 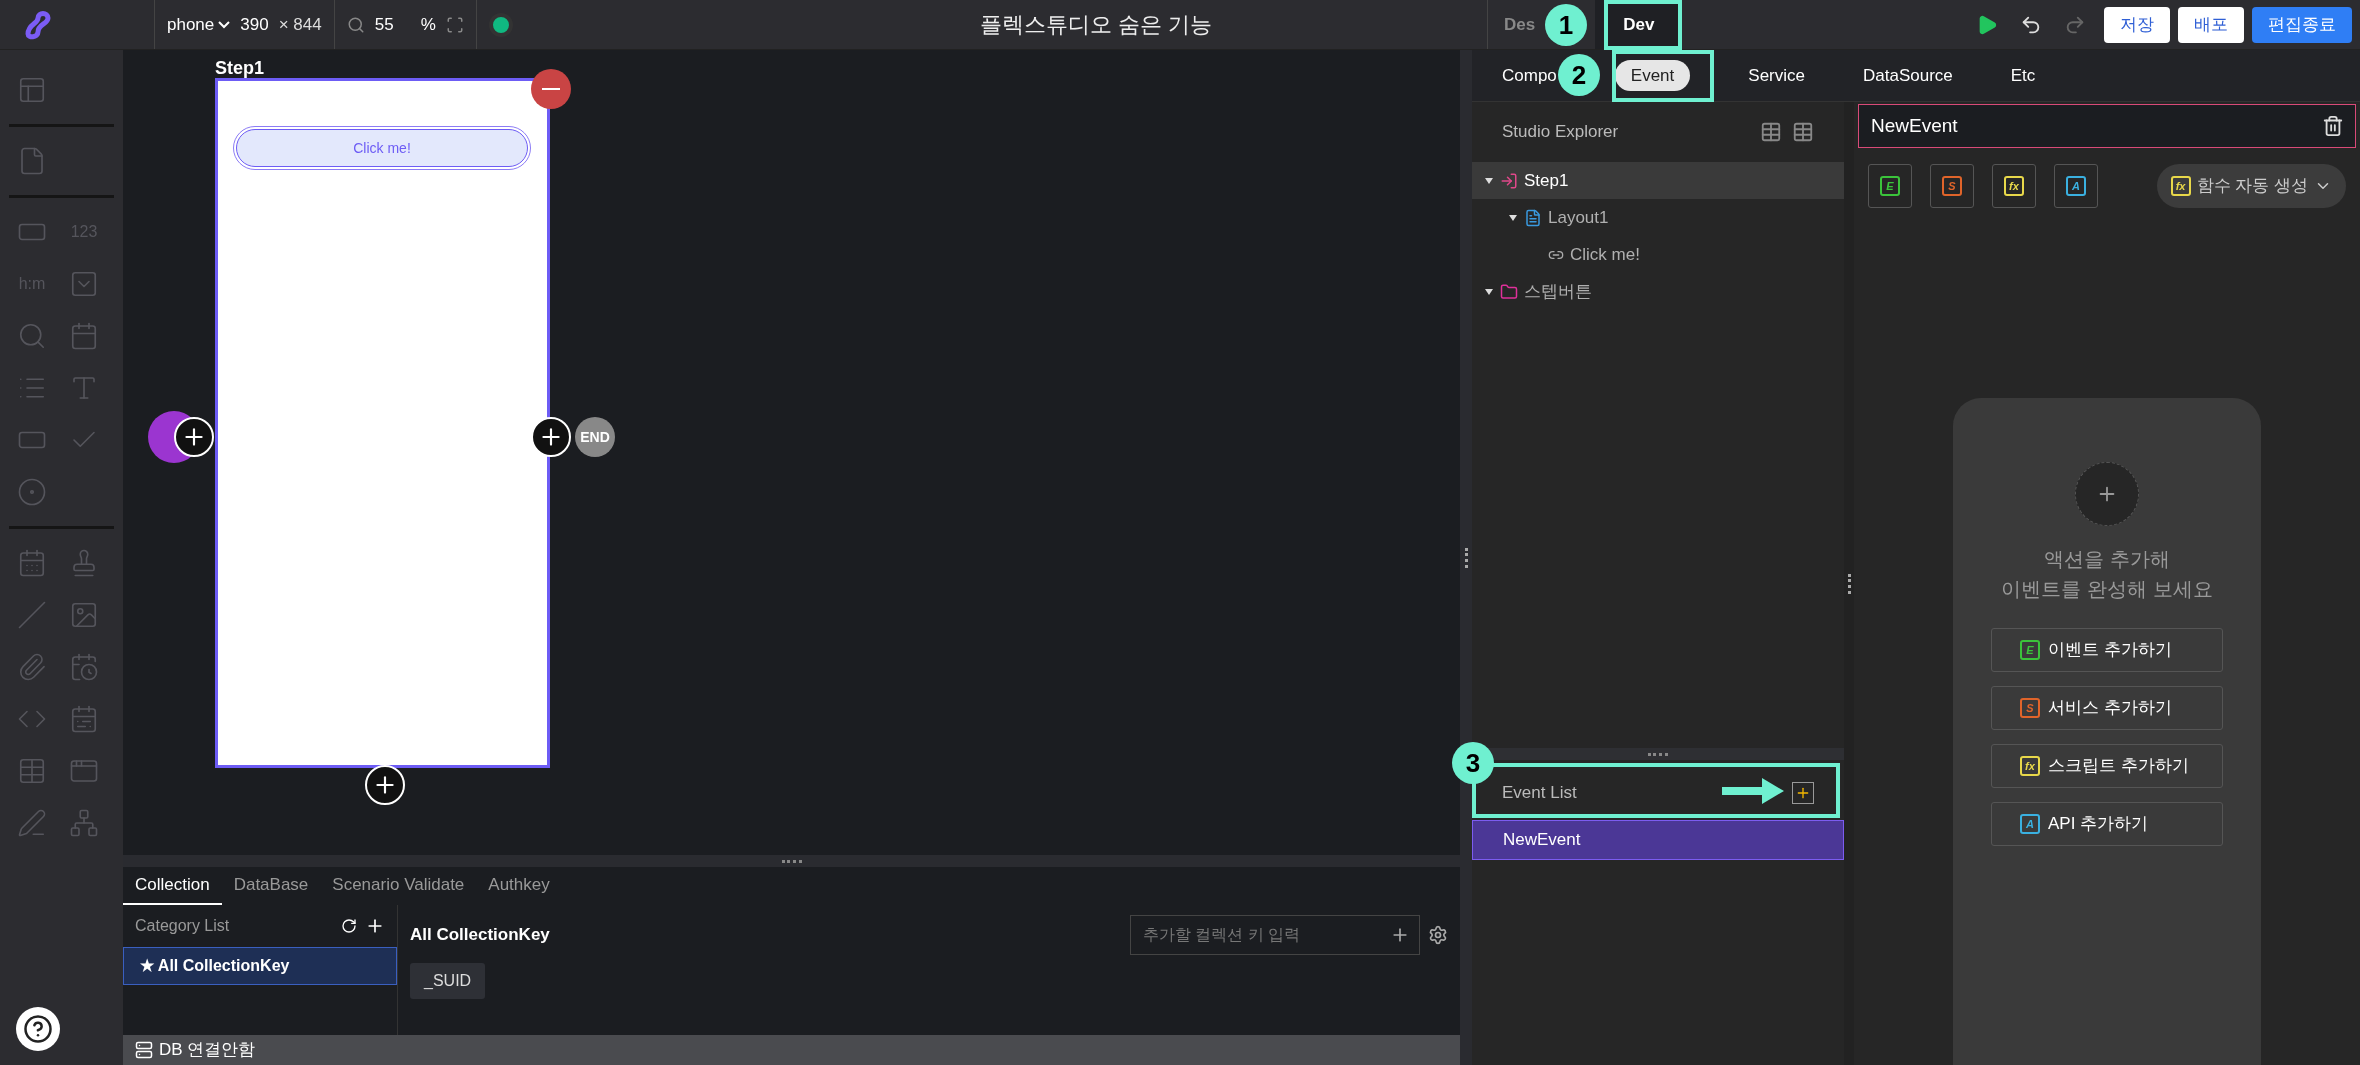 I want to click on click-me-button: Click me!, so click(x=382, y=148).